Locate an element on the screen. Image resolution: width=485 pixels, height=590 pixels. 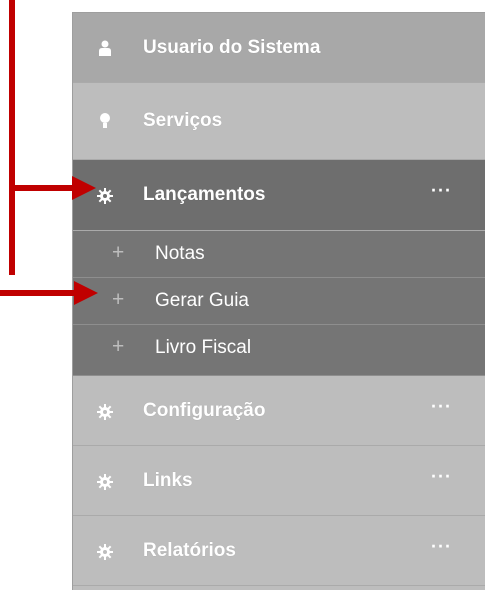
submenu-item-gerar-guia: + Gerar Guia is located at coordinates (279, 301).